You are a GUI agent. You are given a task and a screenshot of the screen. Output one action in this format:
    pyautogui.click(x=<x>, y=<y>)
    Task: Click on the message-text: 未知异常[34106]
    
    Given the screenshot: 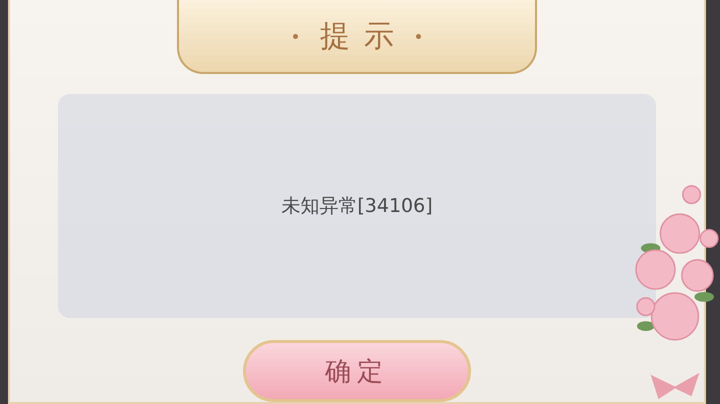 What is the action you would take?
    pyautogui.click(x=357, y=206)
    